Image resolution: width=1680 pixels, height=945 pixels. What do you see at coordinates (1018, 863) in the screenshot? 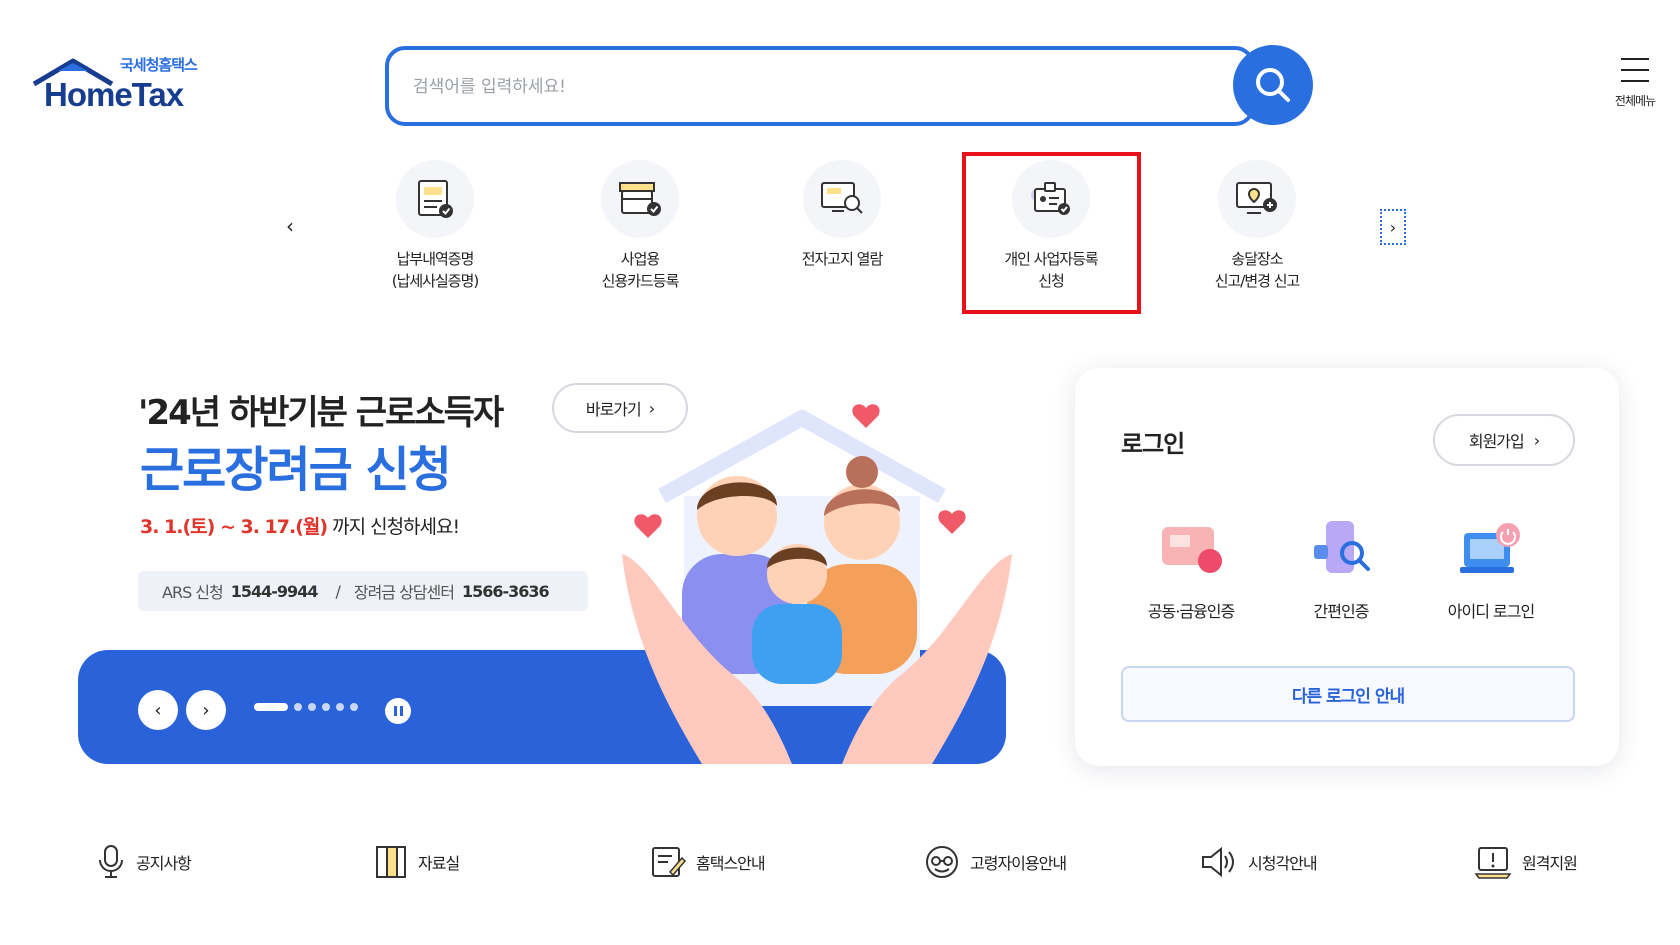
I see `bottom-link-label: 고령자이용안내` at bounding box center [1018, 863].